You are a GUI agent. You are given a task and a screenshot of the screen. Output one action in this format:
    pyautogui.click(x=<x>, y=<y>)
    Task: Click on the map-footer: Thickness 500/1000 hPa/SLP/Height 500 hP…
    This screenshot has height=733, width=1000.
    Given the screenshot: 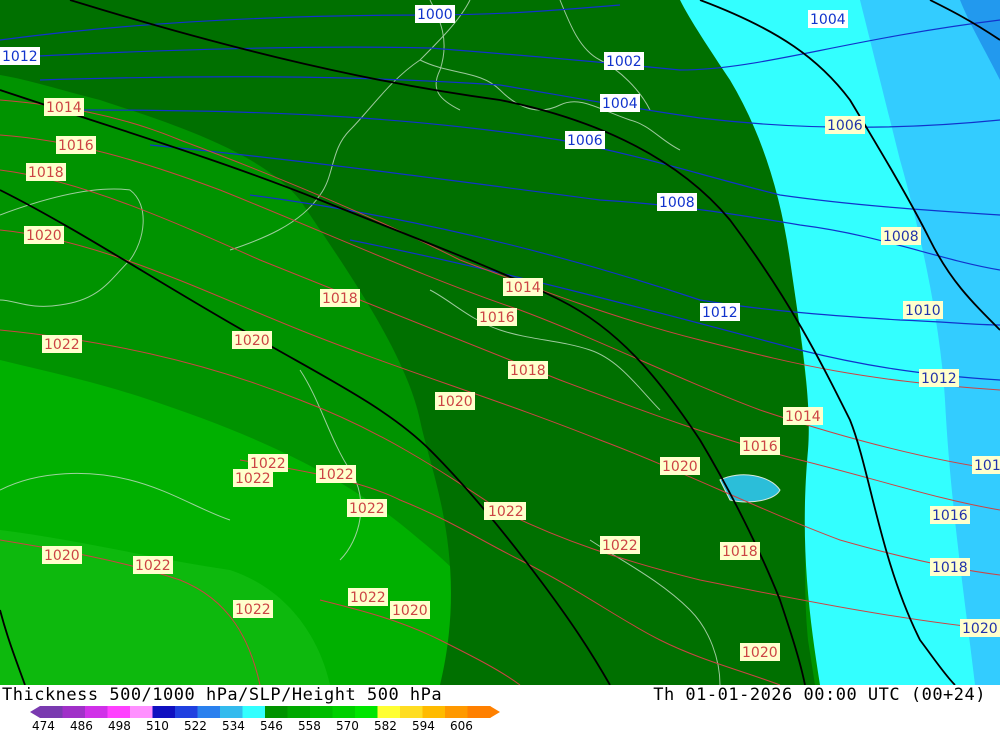 What is the action you would take?
    pyautogui.click(x=500, y=709)
    